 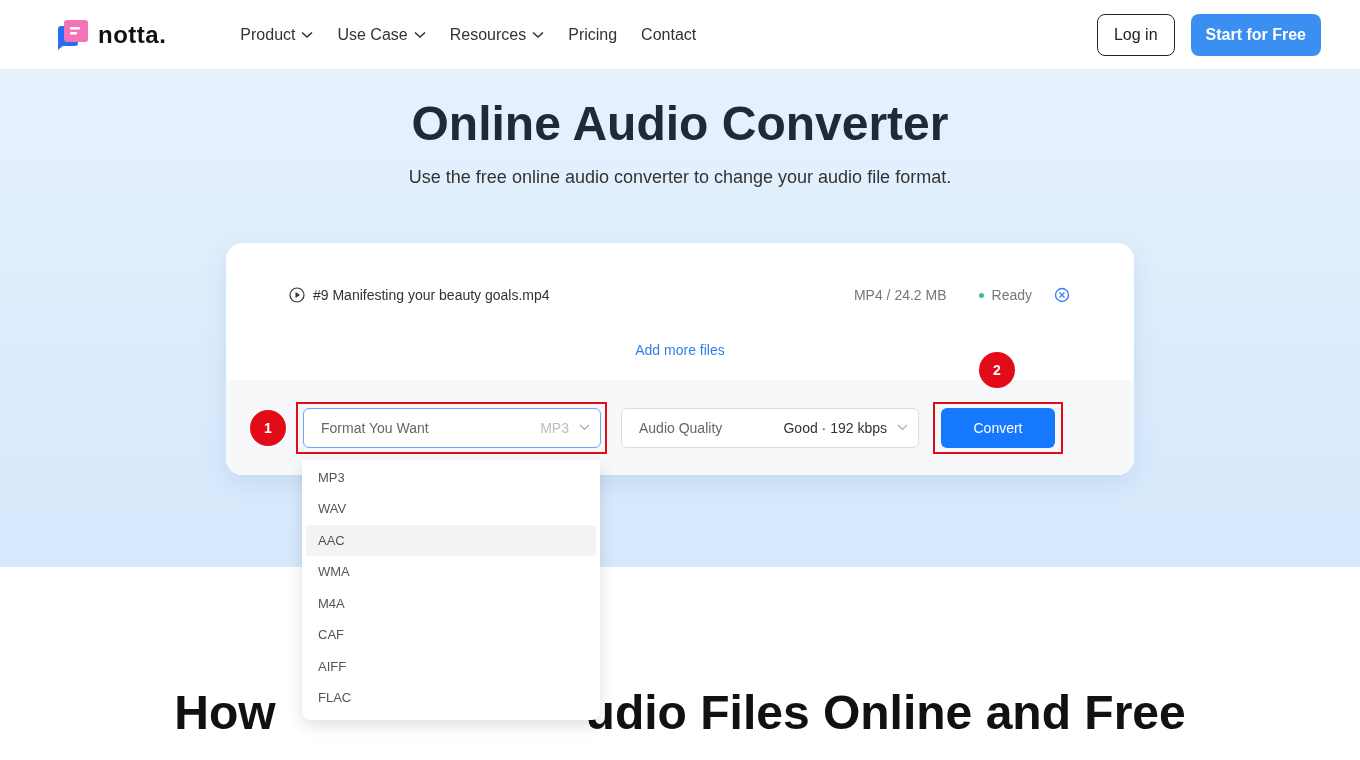 What do you see at coordinates (451, 698) in the screenshot?
I see `format-option: FLAC` at bounding box center [451, 698].